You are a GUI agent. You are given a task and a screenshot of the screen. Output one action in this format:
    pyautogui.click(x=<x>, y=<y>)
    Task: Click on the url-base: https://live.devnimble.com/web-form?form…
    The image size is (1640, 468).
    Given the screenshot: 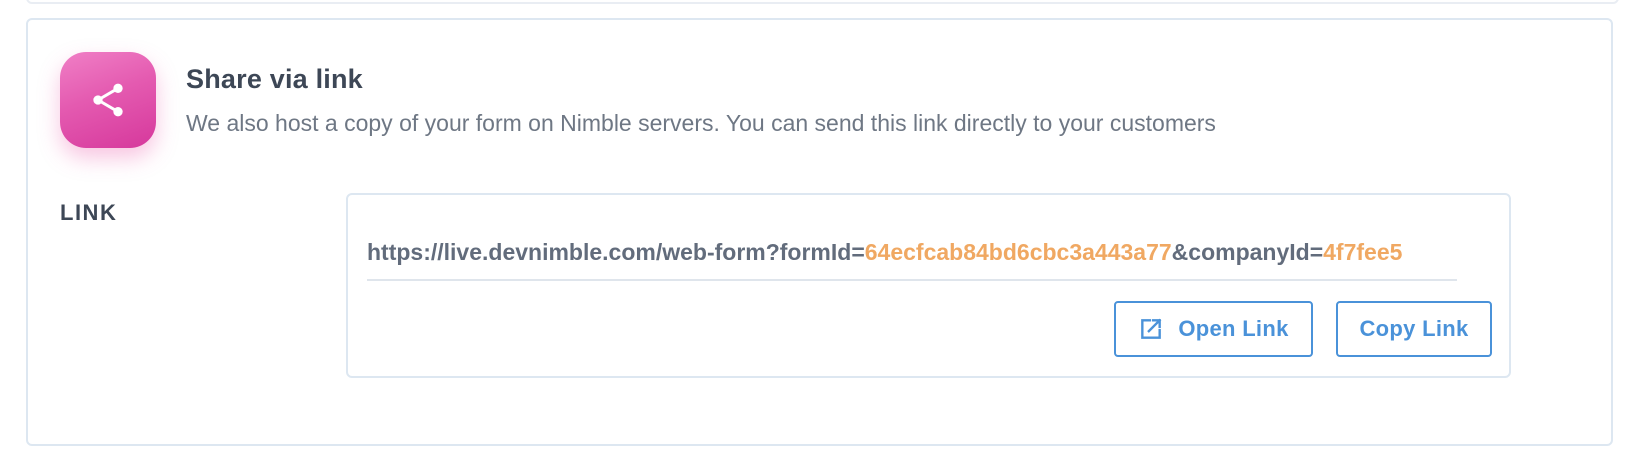 What is the action you would take?
    pyautogui.click(x=616, y=252)
    